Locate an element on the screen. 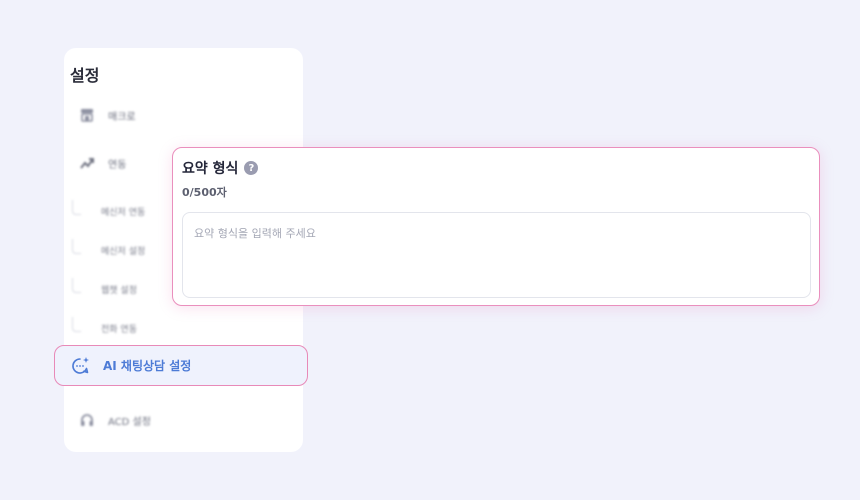 Image resolution: width=860 pixels, height=500 pixels. summary-format-textarea is located at coordinates (496, 255).